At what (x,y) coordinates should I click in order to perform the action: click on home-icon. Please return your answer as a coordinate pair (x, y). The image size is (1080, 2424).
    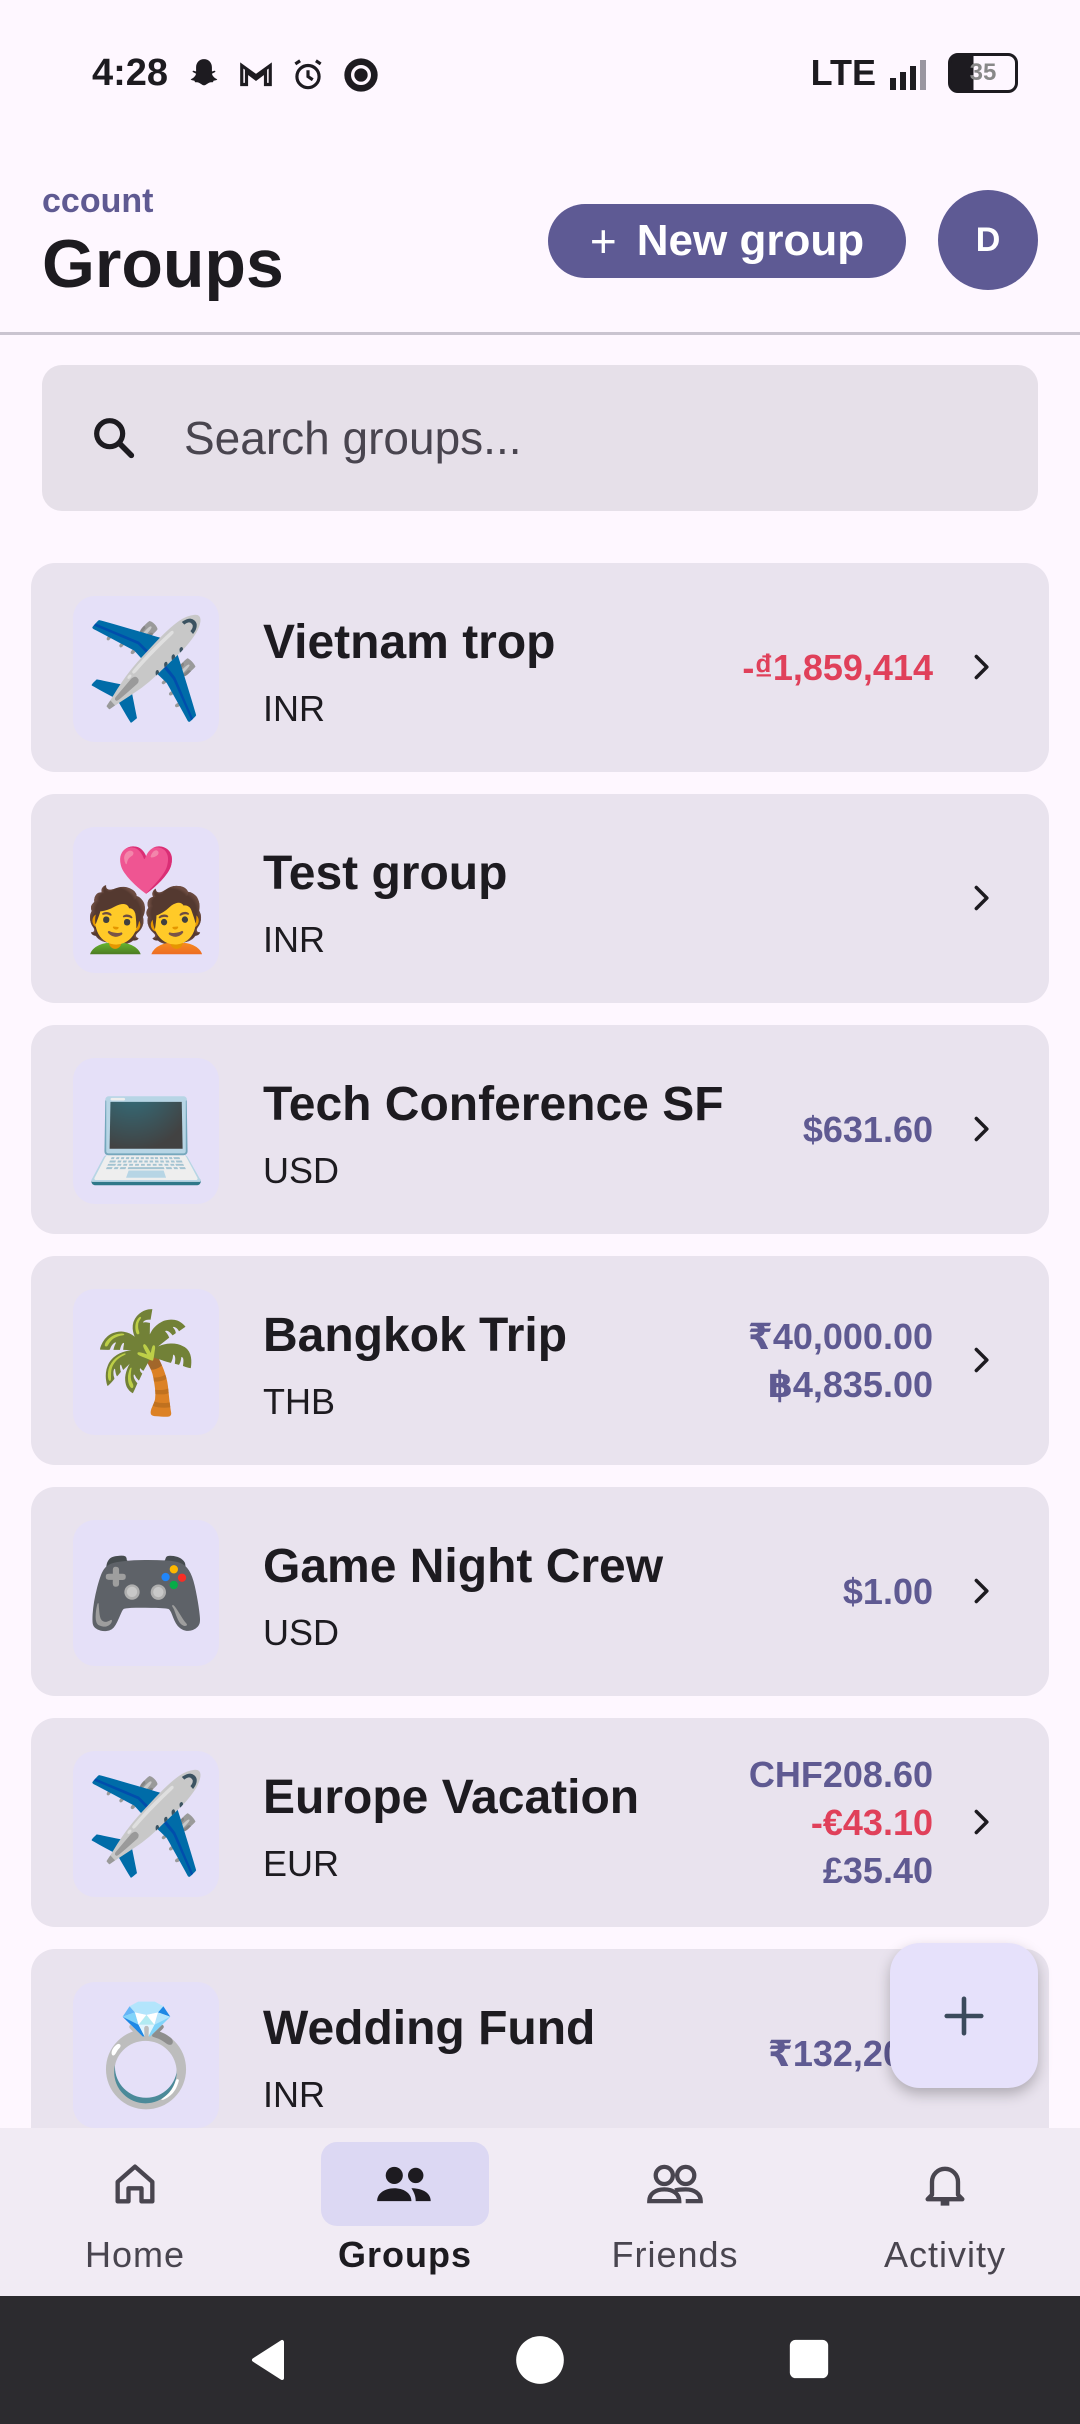
    Looking at the image, I should click on (135, 2184).